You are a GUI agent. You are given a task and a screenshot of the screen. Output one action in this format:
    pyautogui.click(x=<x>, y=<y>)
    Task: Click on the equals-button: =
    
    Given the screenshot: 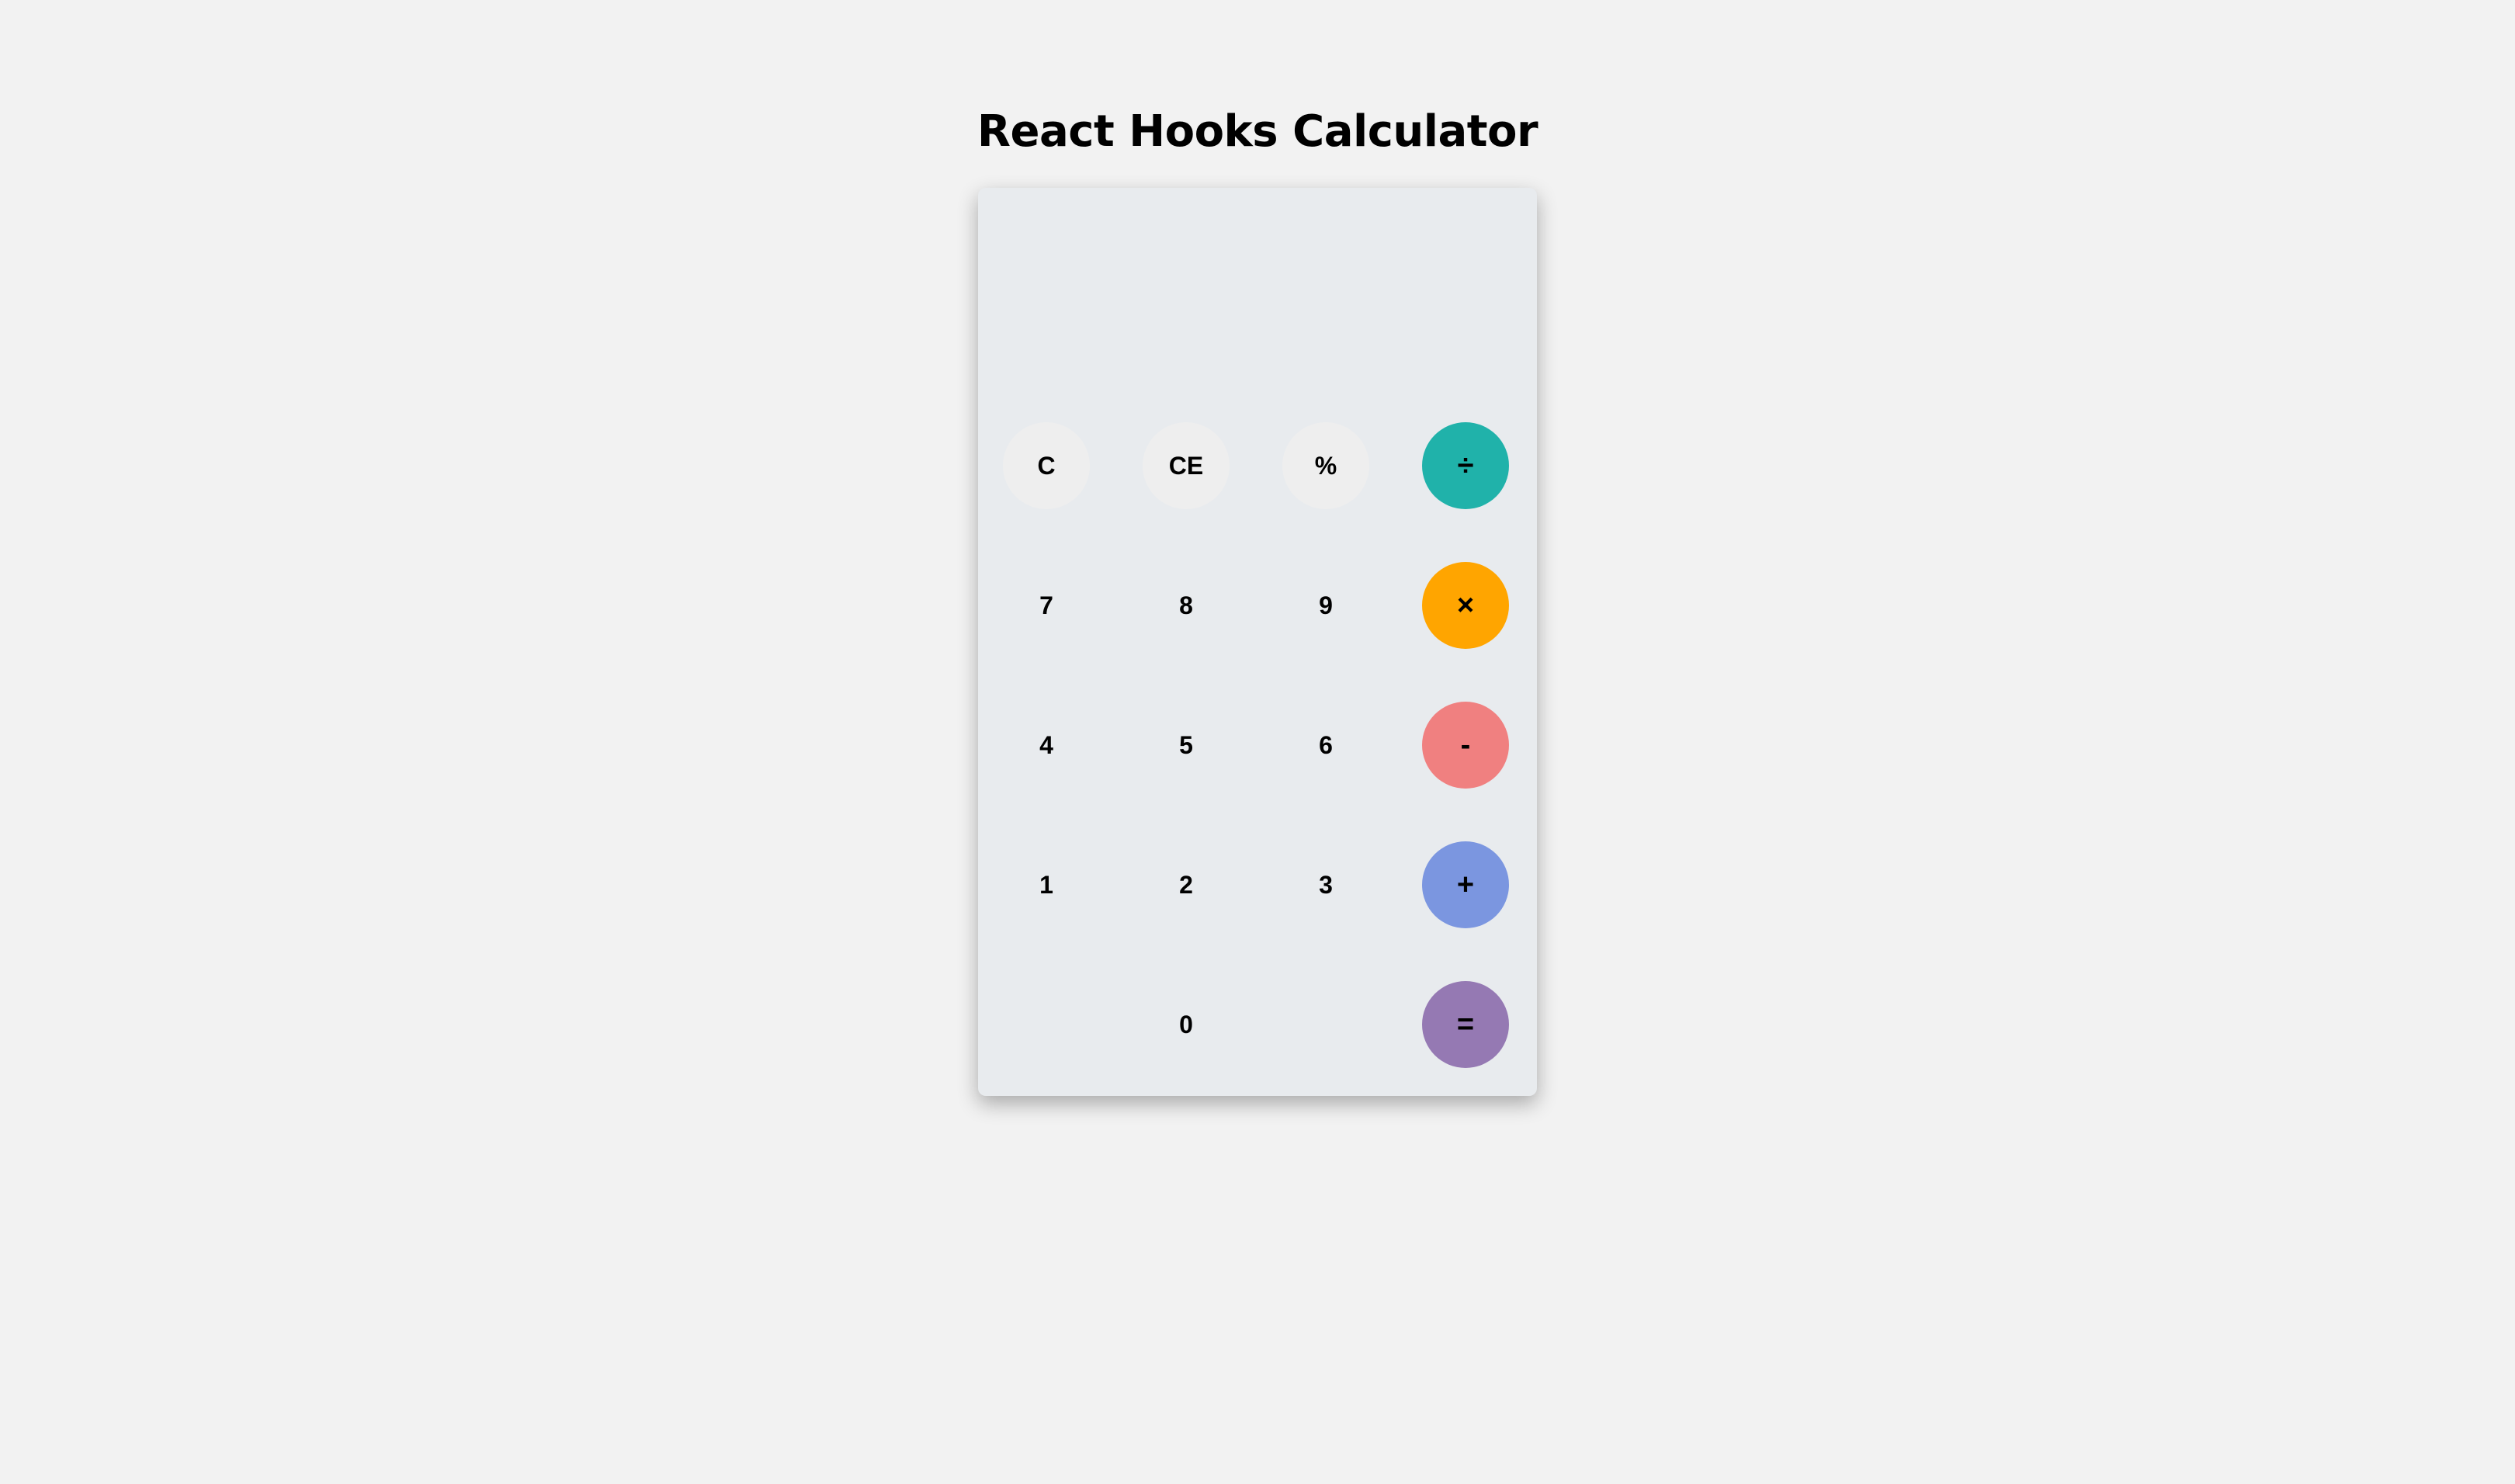 What is the action you would take?
    pyautogui.click(x=1465, y=1024)
    